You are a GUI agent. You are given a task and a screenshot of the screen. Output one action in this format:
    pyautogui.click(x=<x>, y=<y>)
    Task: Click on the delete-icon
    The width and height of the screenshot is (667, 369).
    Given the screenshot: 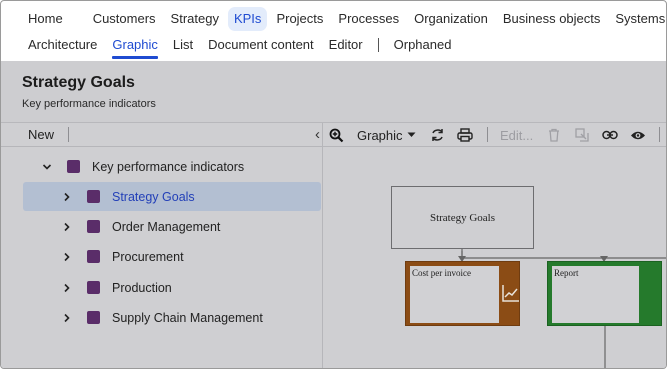 What is the action you would take?
    pyautogui.click(x=554, y=135)
    